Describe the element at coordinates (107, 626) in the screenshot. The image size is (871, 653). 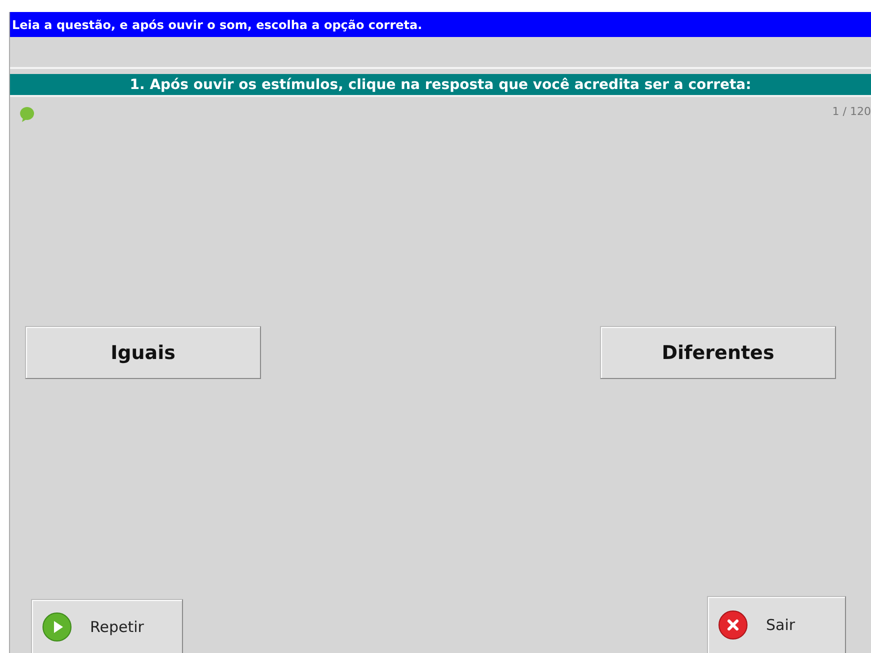
I see `repeat-button: Repetir` at that location.